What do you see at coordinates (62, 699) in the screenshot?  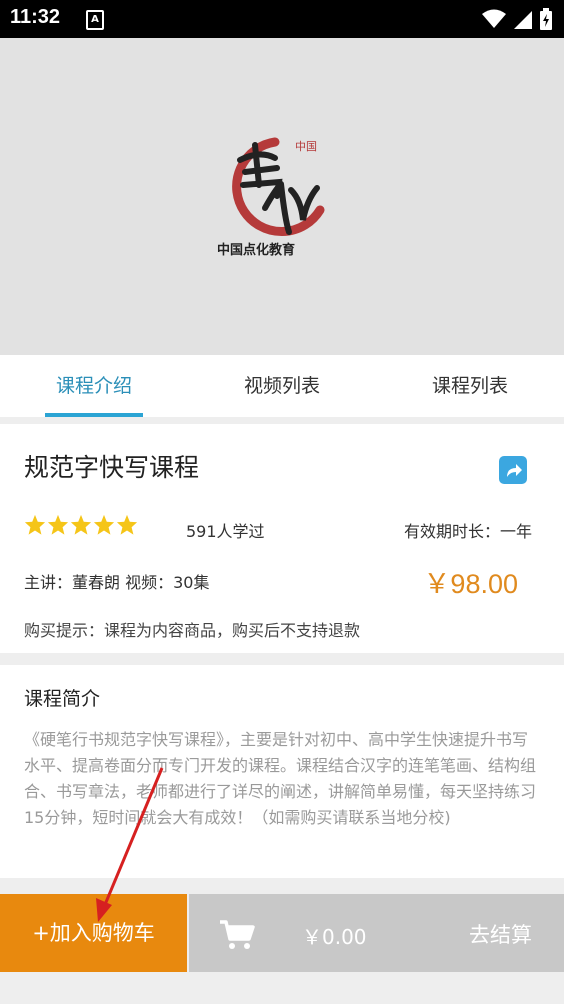 I see `intro-heading: 课程简介` at bounding box center [62, 699].